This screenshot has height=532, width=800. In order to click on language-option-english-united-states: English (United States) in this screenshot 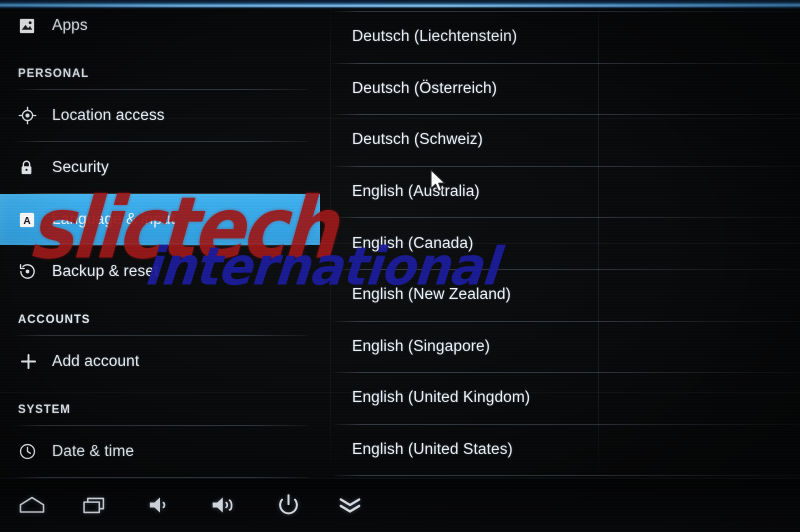, I will do `click(565, 450)`.